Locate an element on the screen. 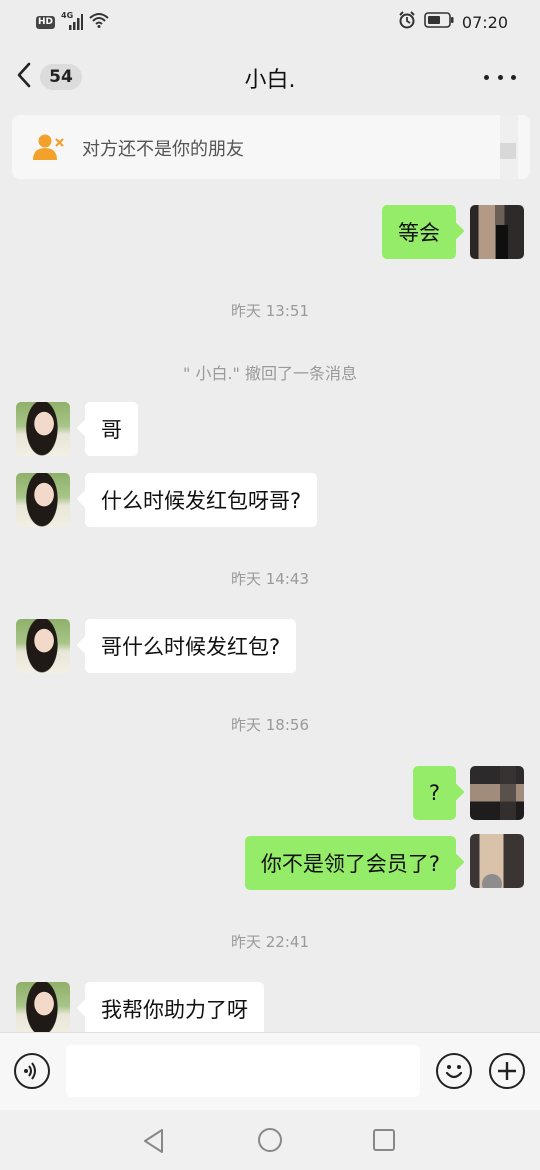 Image resolution: width=540 pixels, height=1170 pixels. signal-icon: 4G is located at coordinates (72, 20).